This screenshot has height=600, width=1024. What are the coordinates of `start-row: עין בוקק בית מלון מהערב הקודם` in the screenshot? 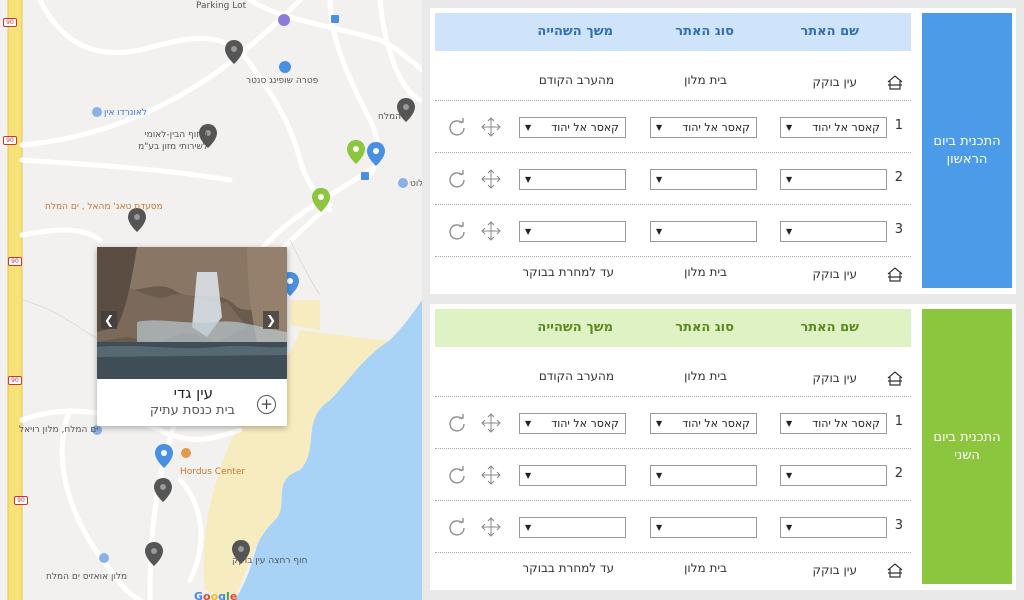 It's located at (673, 377).